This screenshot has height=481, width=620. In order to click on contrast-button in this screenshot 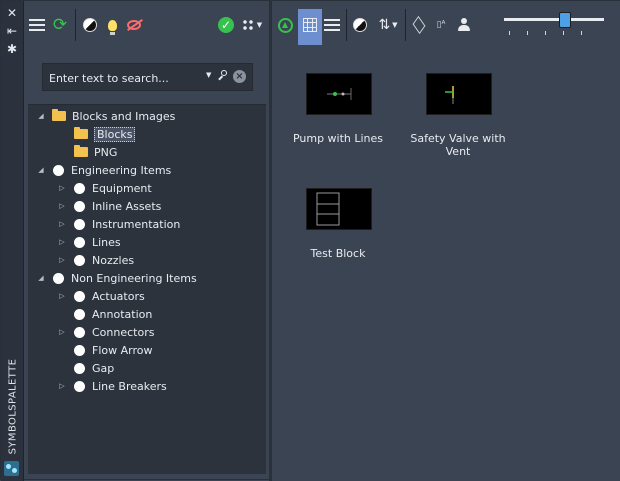, I will do `click(90, 25)`.